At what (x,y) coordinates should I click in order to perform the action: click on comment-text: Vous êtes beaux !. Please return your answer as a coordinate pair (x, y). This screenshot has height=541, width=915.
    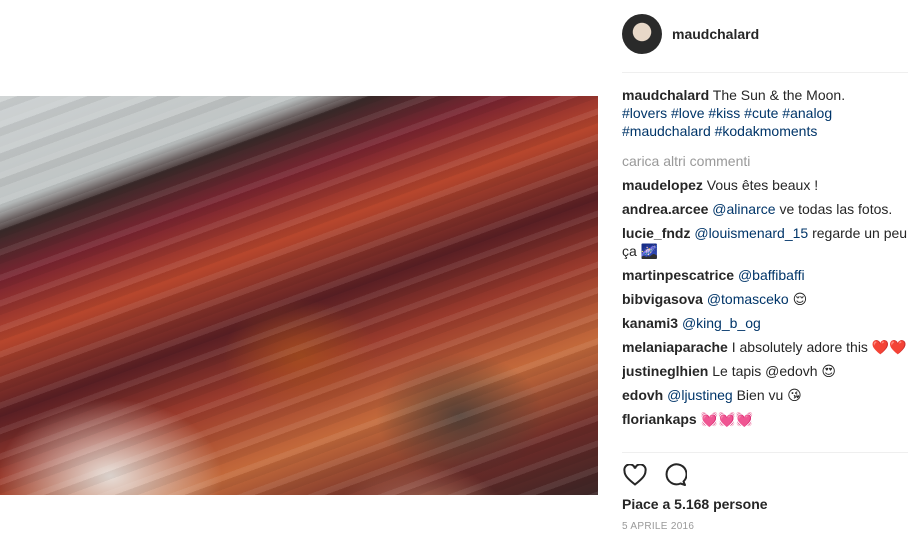
    Looking at the image, I should click on (762, 185).